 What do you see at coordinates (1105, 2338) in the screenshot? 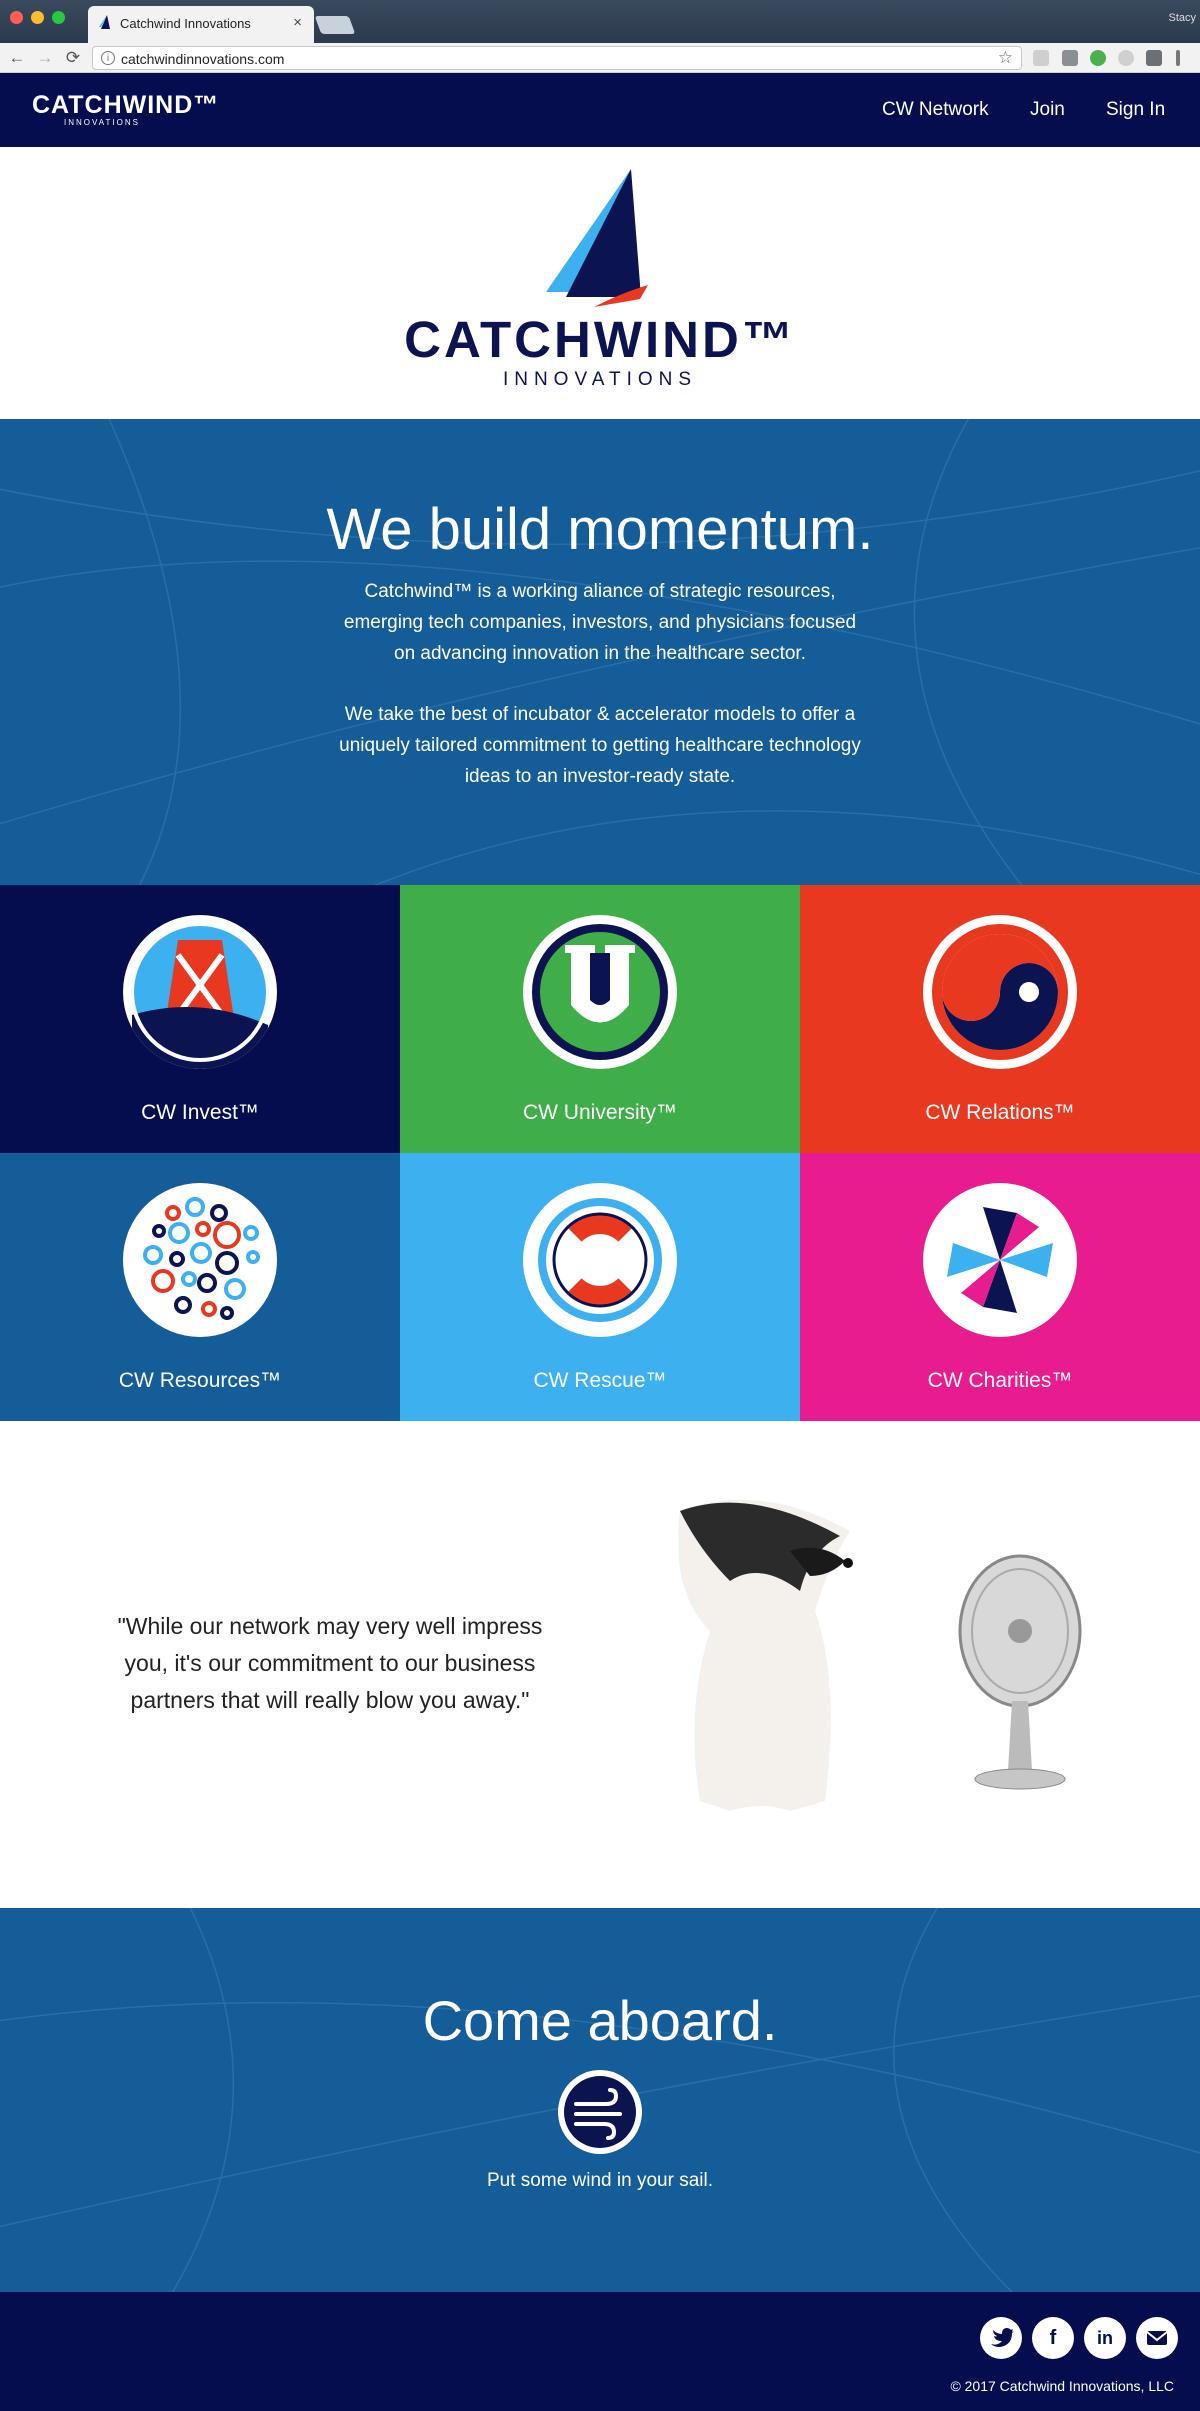
I see `linkedin-icon: in` at bounding box center [1105, 2338].